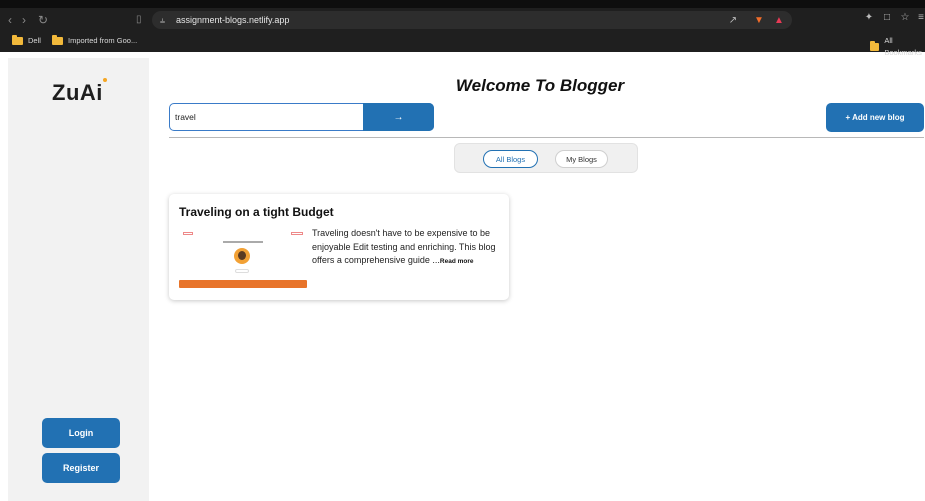 The width and height of the screenshot is (925, 501). I want to click on bookmarks-bar: Dell Imported from Goo... All Bookmarks, so click(462, 44).